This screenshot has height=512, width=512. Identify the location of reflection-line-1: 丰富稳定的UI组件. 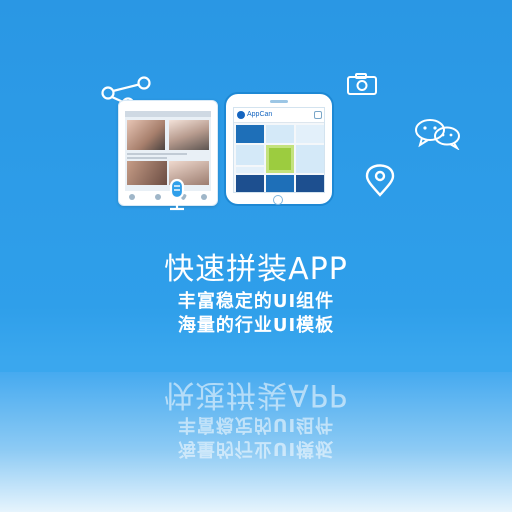
(256, 424).